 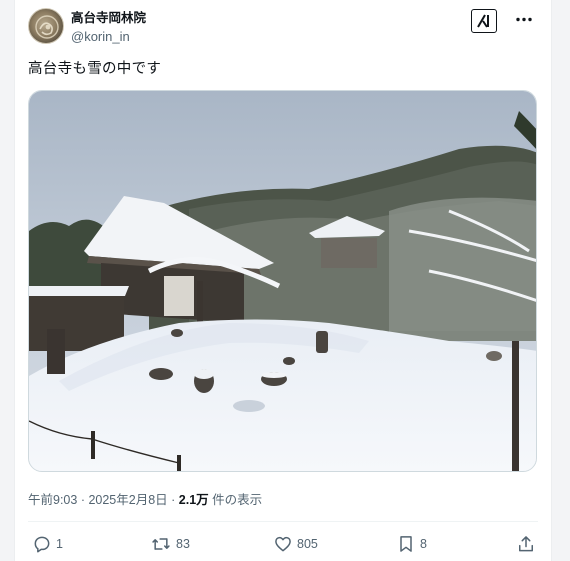 What do you see at coordinates (108, 18) in the screenshot?
I see `author-display-name: 高台寺岡林院` at bounding box center [108, 18].